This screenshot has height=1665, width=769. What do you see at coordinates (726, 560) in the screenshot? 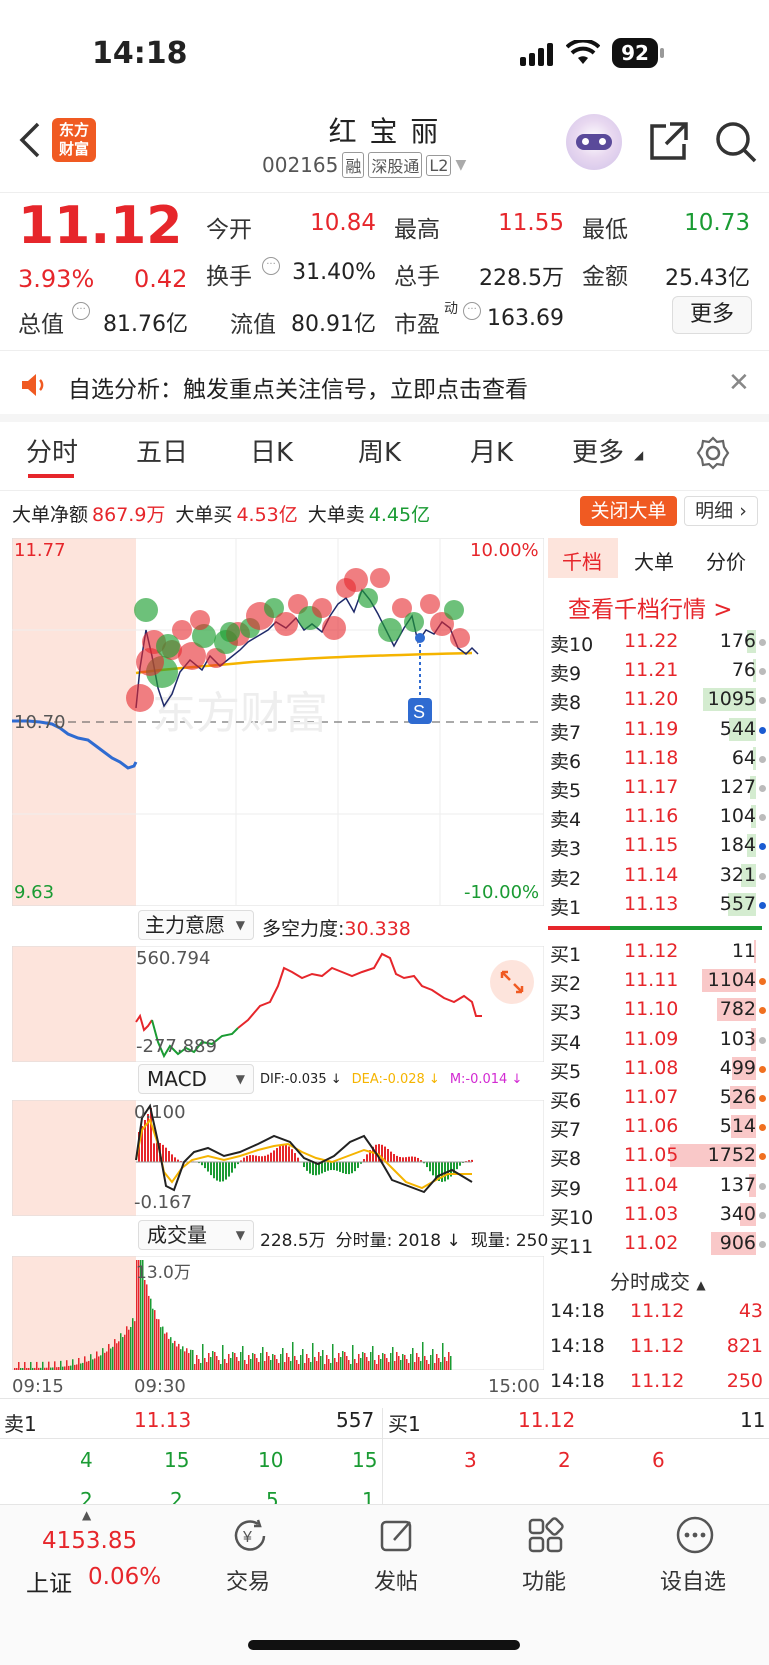
I see `book-tab-price: 分价` at bounding box center [726, 560].